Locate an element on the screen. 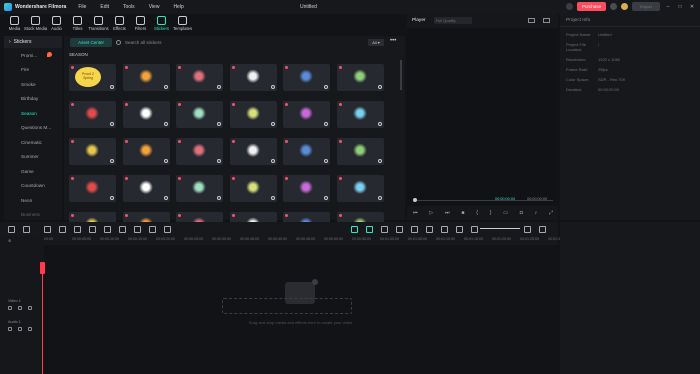 The width and height of the screenshot is (700, 374). layout-icon is located at coordinates (11, 229).